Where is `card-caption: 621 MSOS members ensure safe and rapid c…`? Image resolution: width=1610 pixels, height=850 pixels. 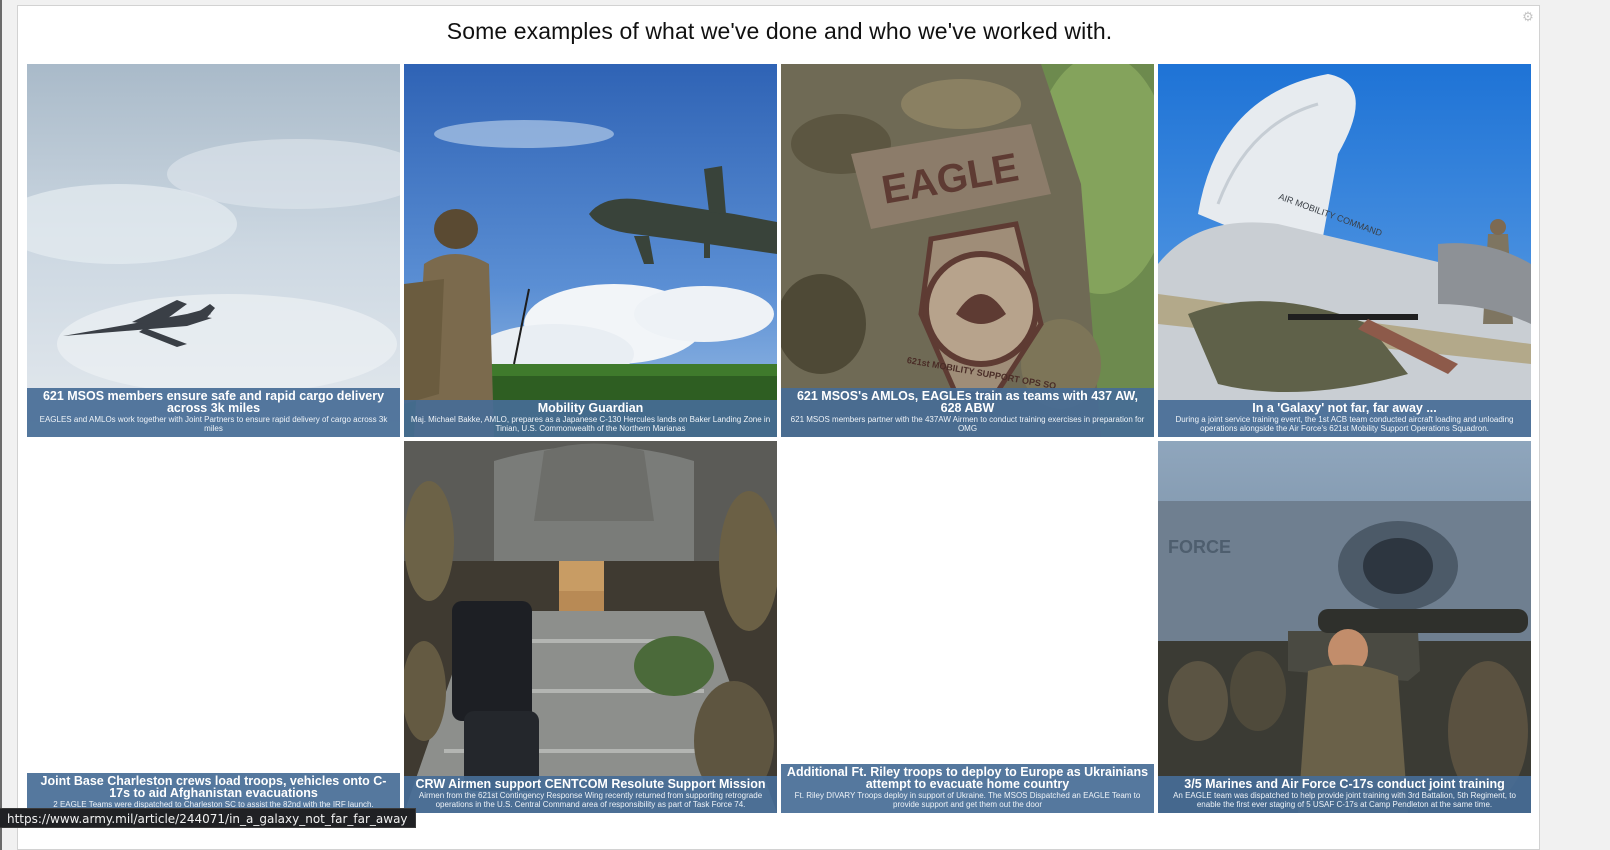
card-caption: 621 MSOS members ensure safe and rapid c… is located at coordinates (213, 412).